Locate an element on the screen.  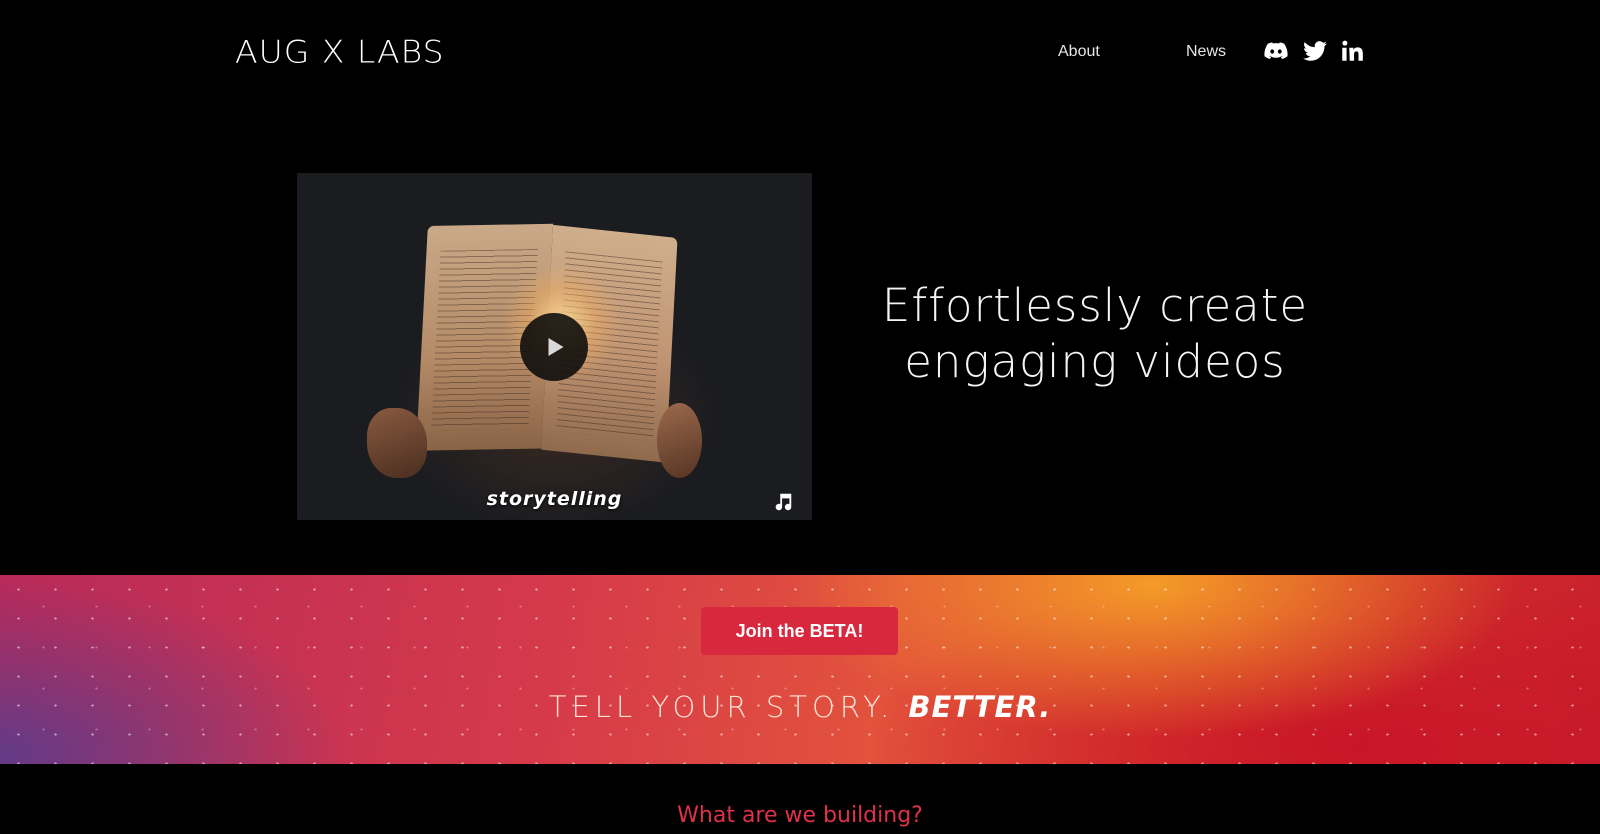
tagline: TELL YOUR STORY. BETTER. is located at coordinates (800, 707).